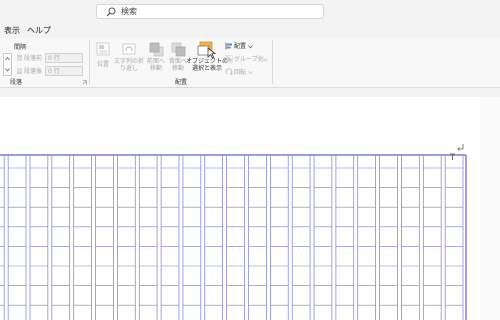  Describe the element at coordinates (207, 61) in the screenshot. I see `selection-pane-label-1: オブジェクトの` at that location.